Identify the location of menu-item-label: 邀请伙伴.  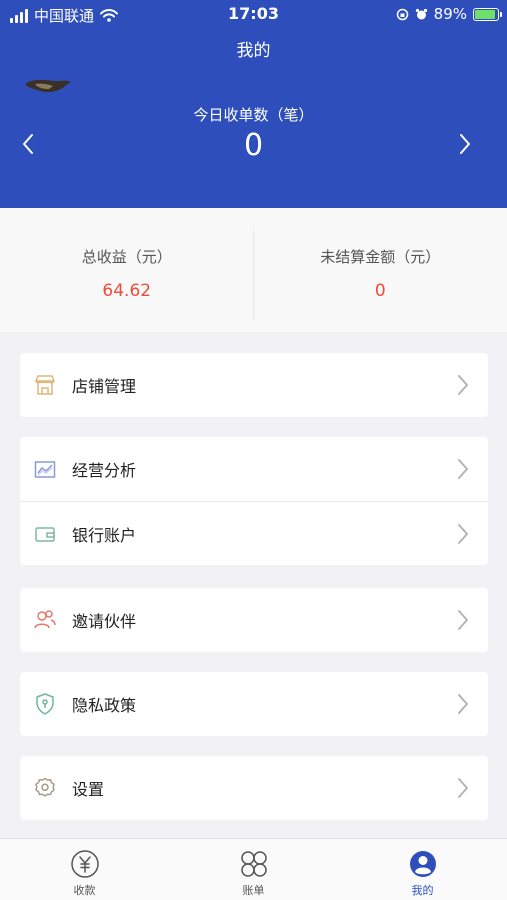
(104, 621).